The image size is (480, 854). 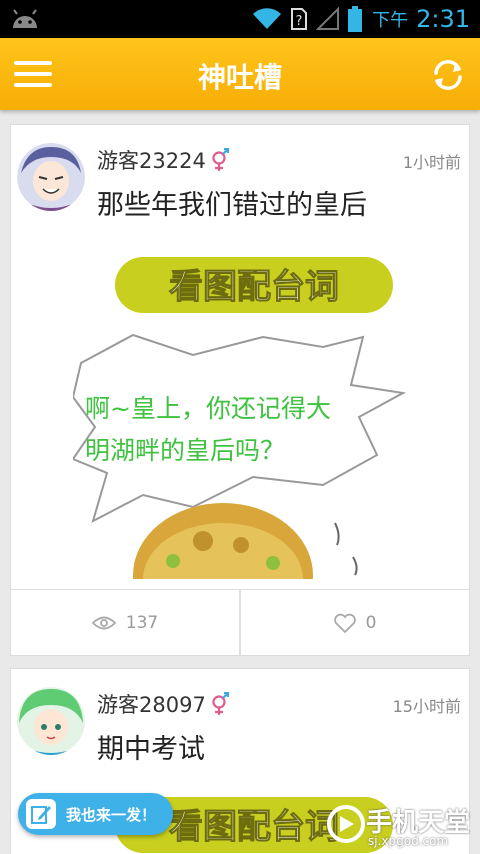 What do you see at coordinates (448, 75) in the screenshot?
I see `refresh-icon` at bounding box center [448, 75].